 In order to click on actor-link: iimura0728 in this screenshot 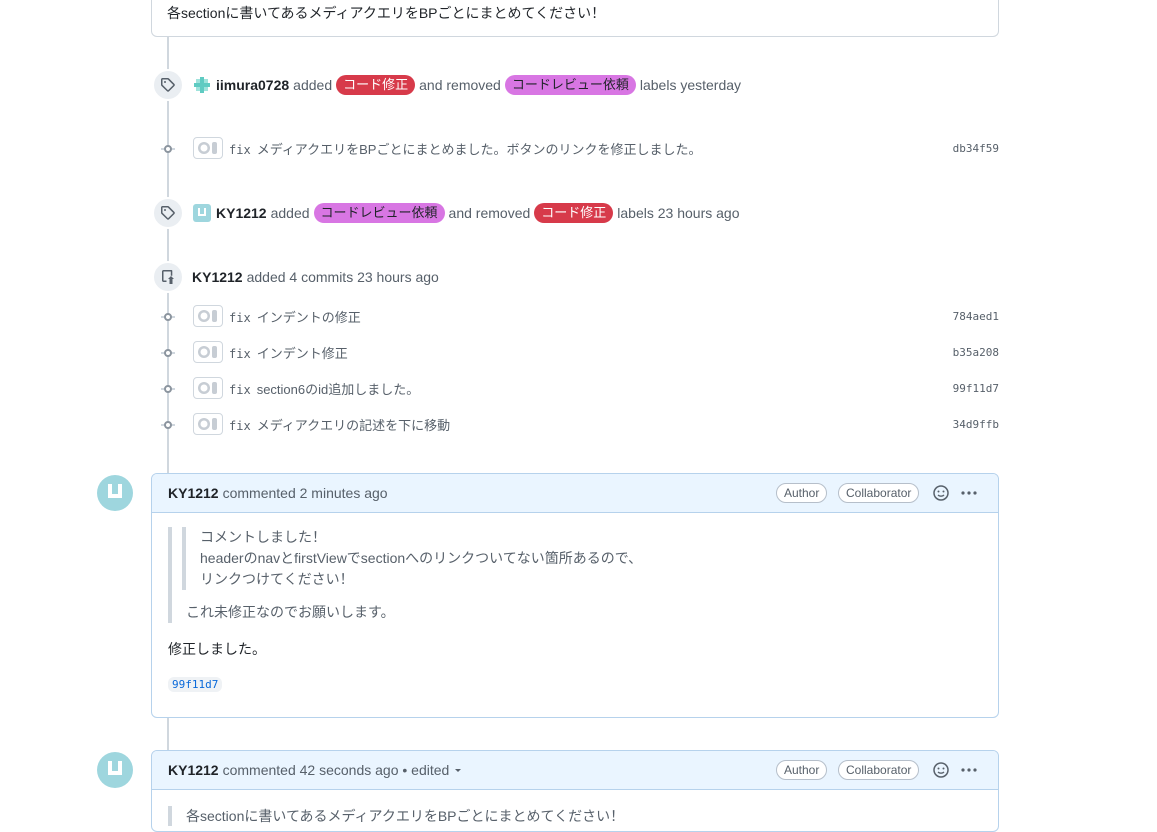, I will do `click(252, 85)`.